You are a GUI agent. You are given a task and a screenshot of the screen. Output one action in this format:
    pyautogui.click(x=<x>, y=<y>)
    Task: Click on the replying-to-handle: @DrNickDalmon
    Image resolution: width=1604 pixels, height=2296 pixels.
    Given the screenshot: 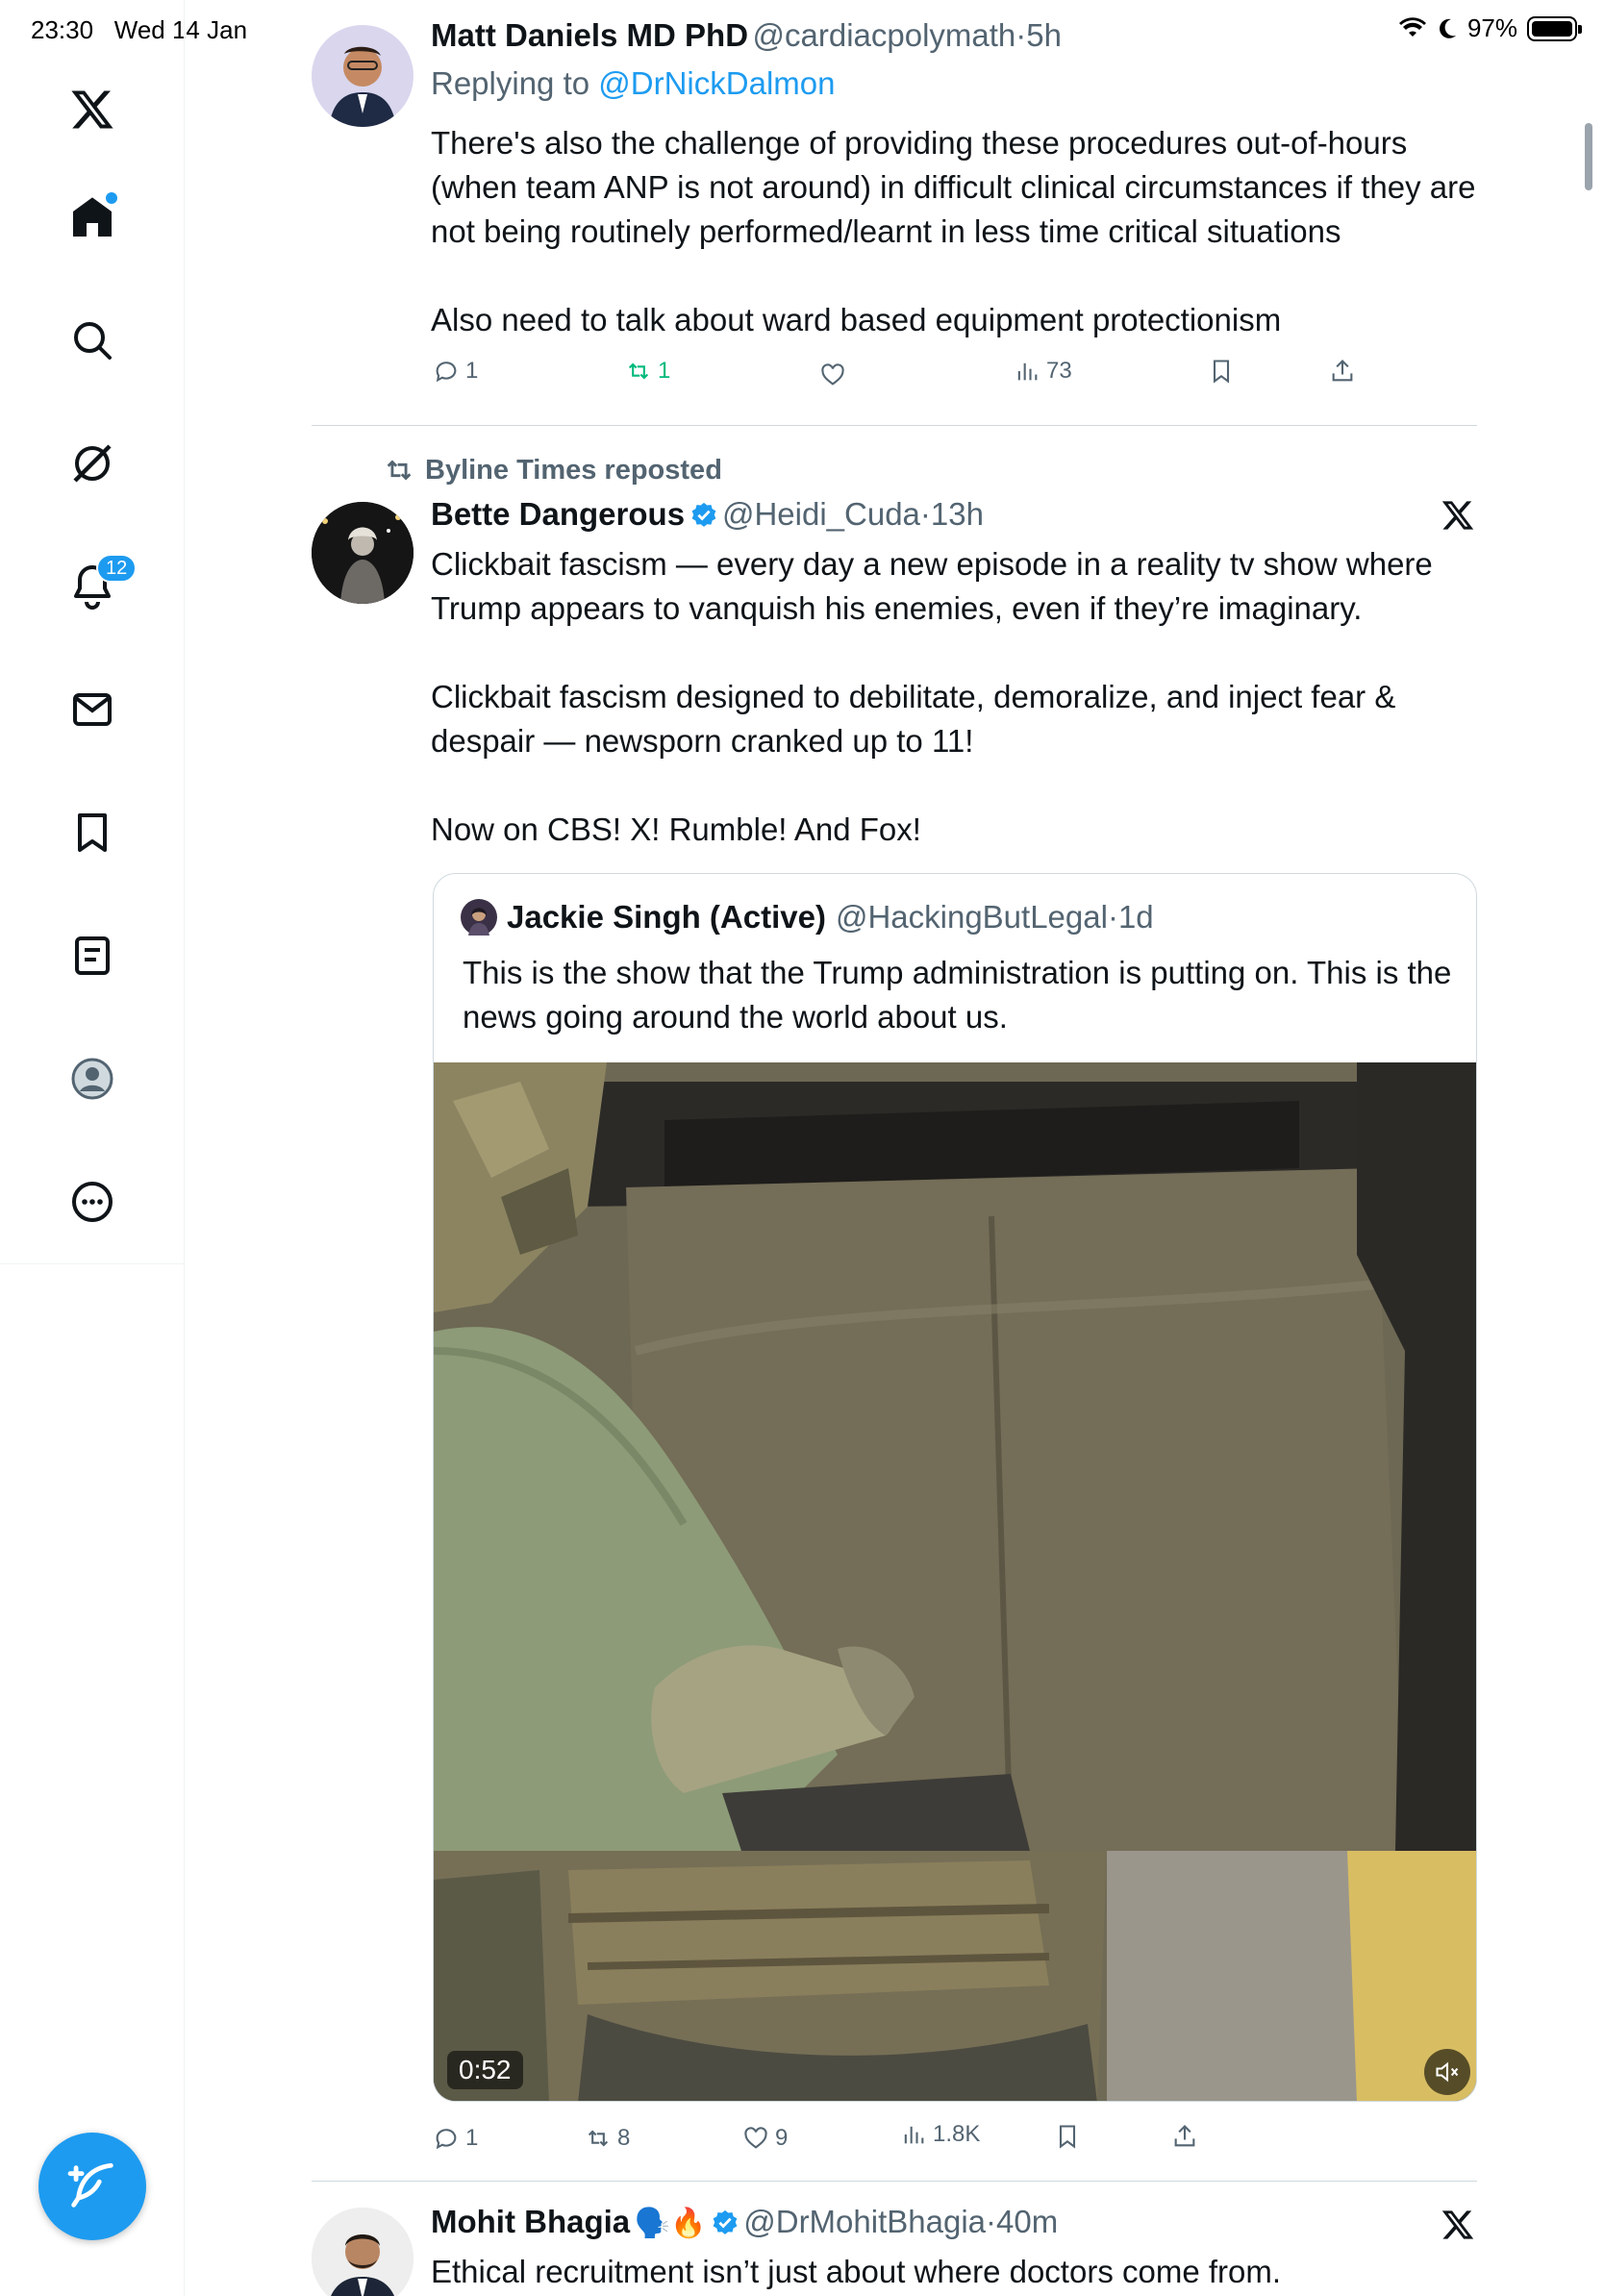 What is the action you would take?
    pyautogui.click(x=716, y=83)
    